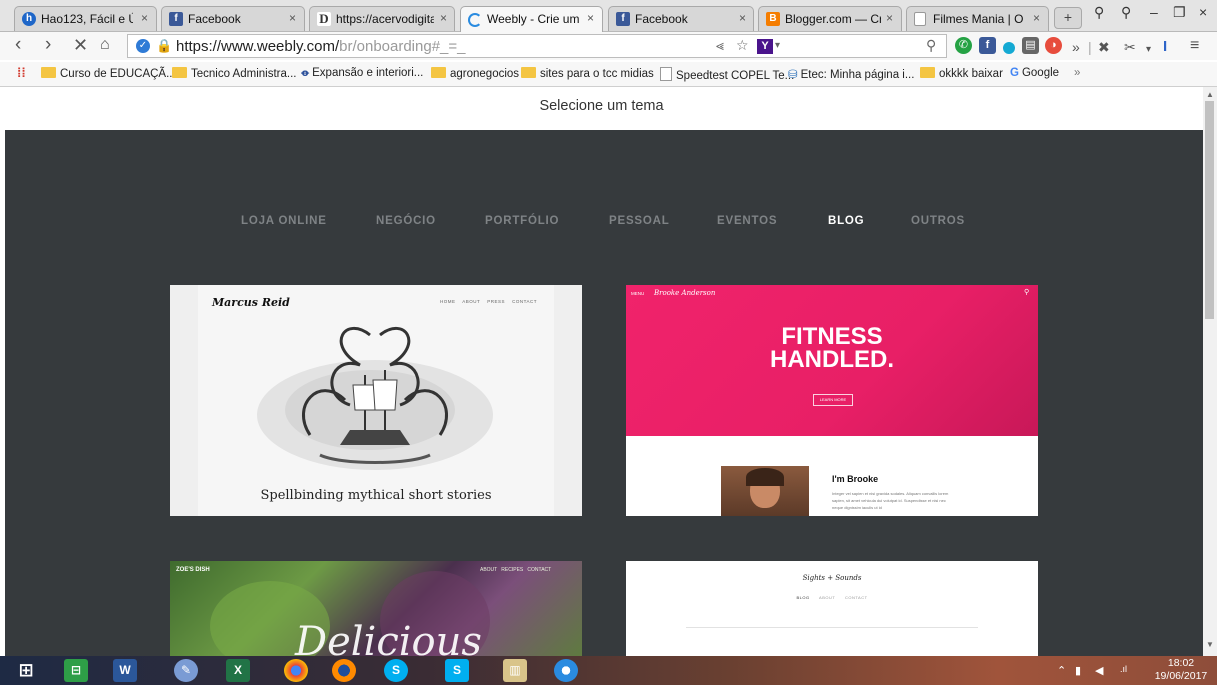 Image resolution: width=1217 pixels, height=685 pixels. Describe the element at coordinates (48, 45) in the screenshot. I see `forward-icon: ›` at that location.